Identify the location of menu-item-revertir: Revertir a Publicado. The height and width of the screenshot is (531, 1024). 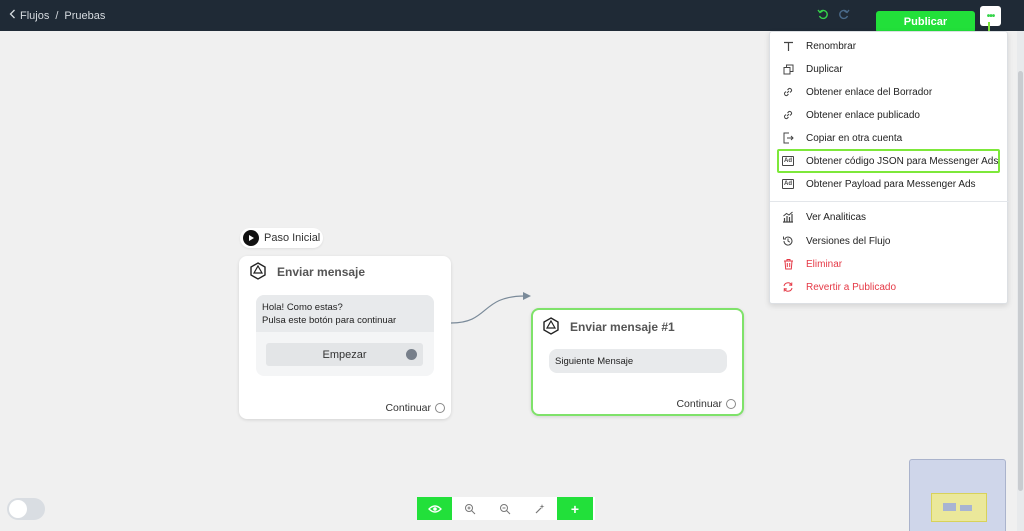
(838, 287).